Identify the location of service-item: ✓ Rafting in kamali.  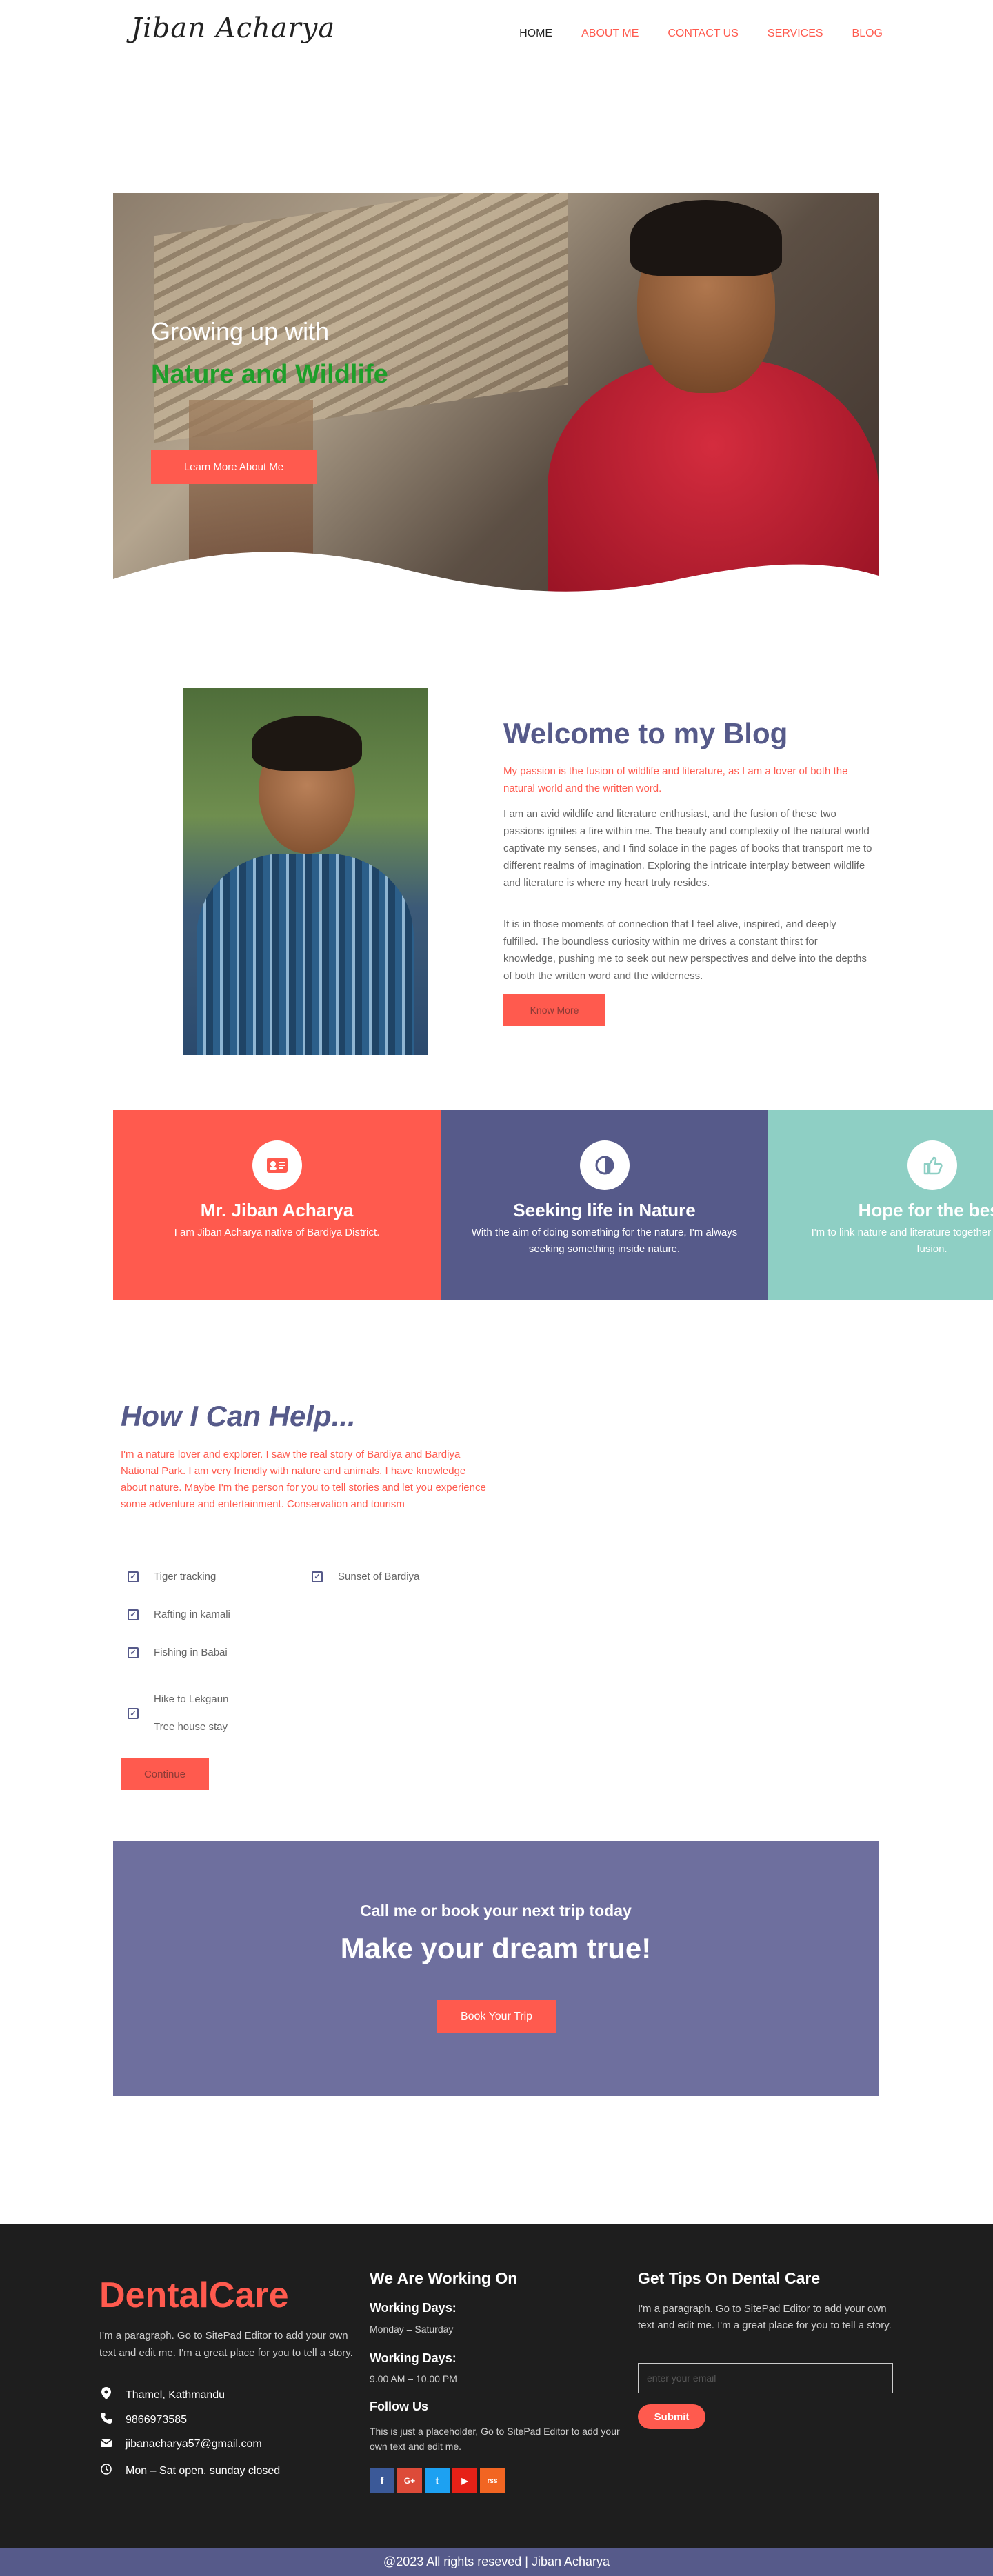
(179, 1614).